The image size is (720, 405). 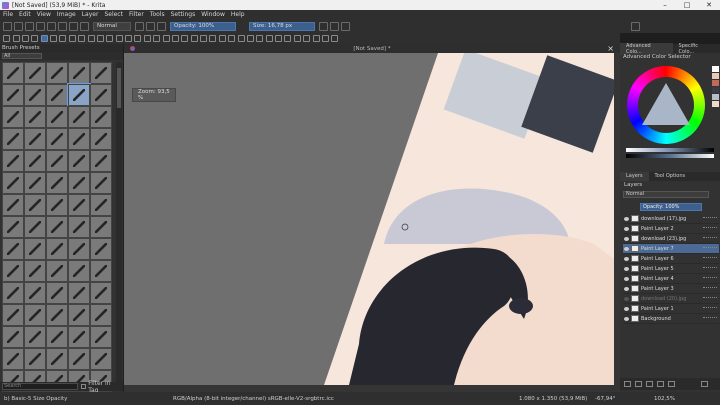 What do you see at coordinates (670, 156) in the screenshot?
I see `value-slider` at bounding box center [670, 156].